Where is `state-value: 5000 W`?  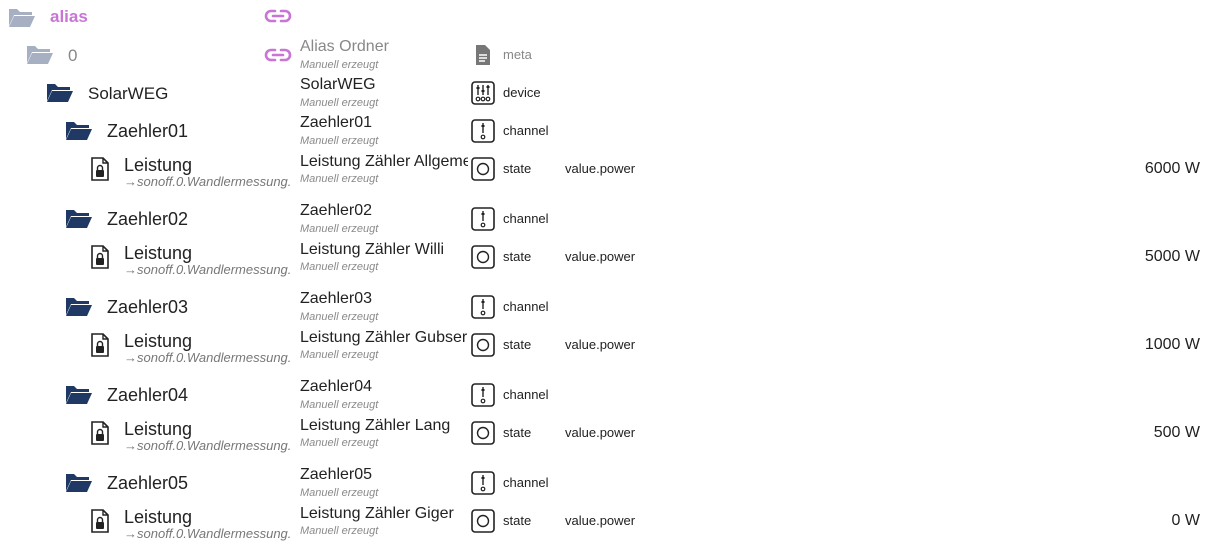 state-value: 5000 W is located at coordinates (1172, 257).